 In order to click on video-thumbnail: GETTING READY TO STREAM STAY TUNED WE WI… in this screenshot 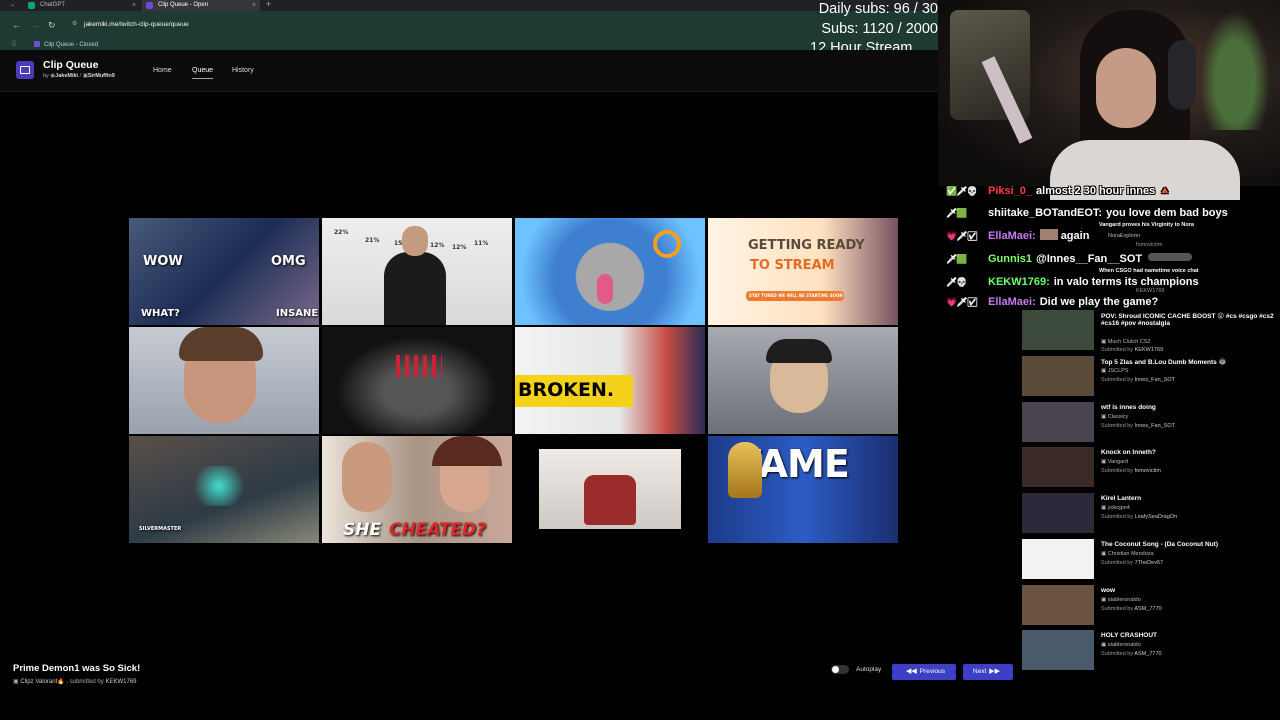, I will do `click(803, 271)`.